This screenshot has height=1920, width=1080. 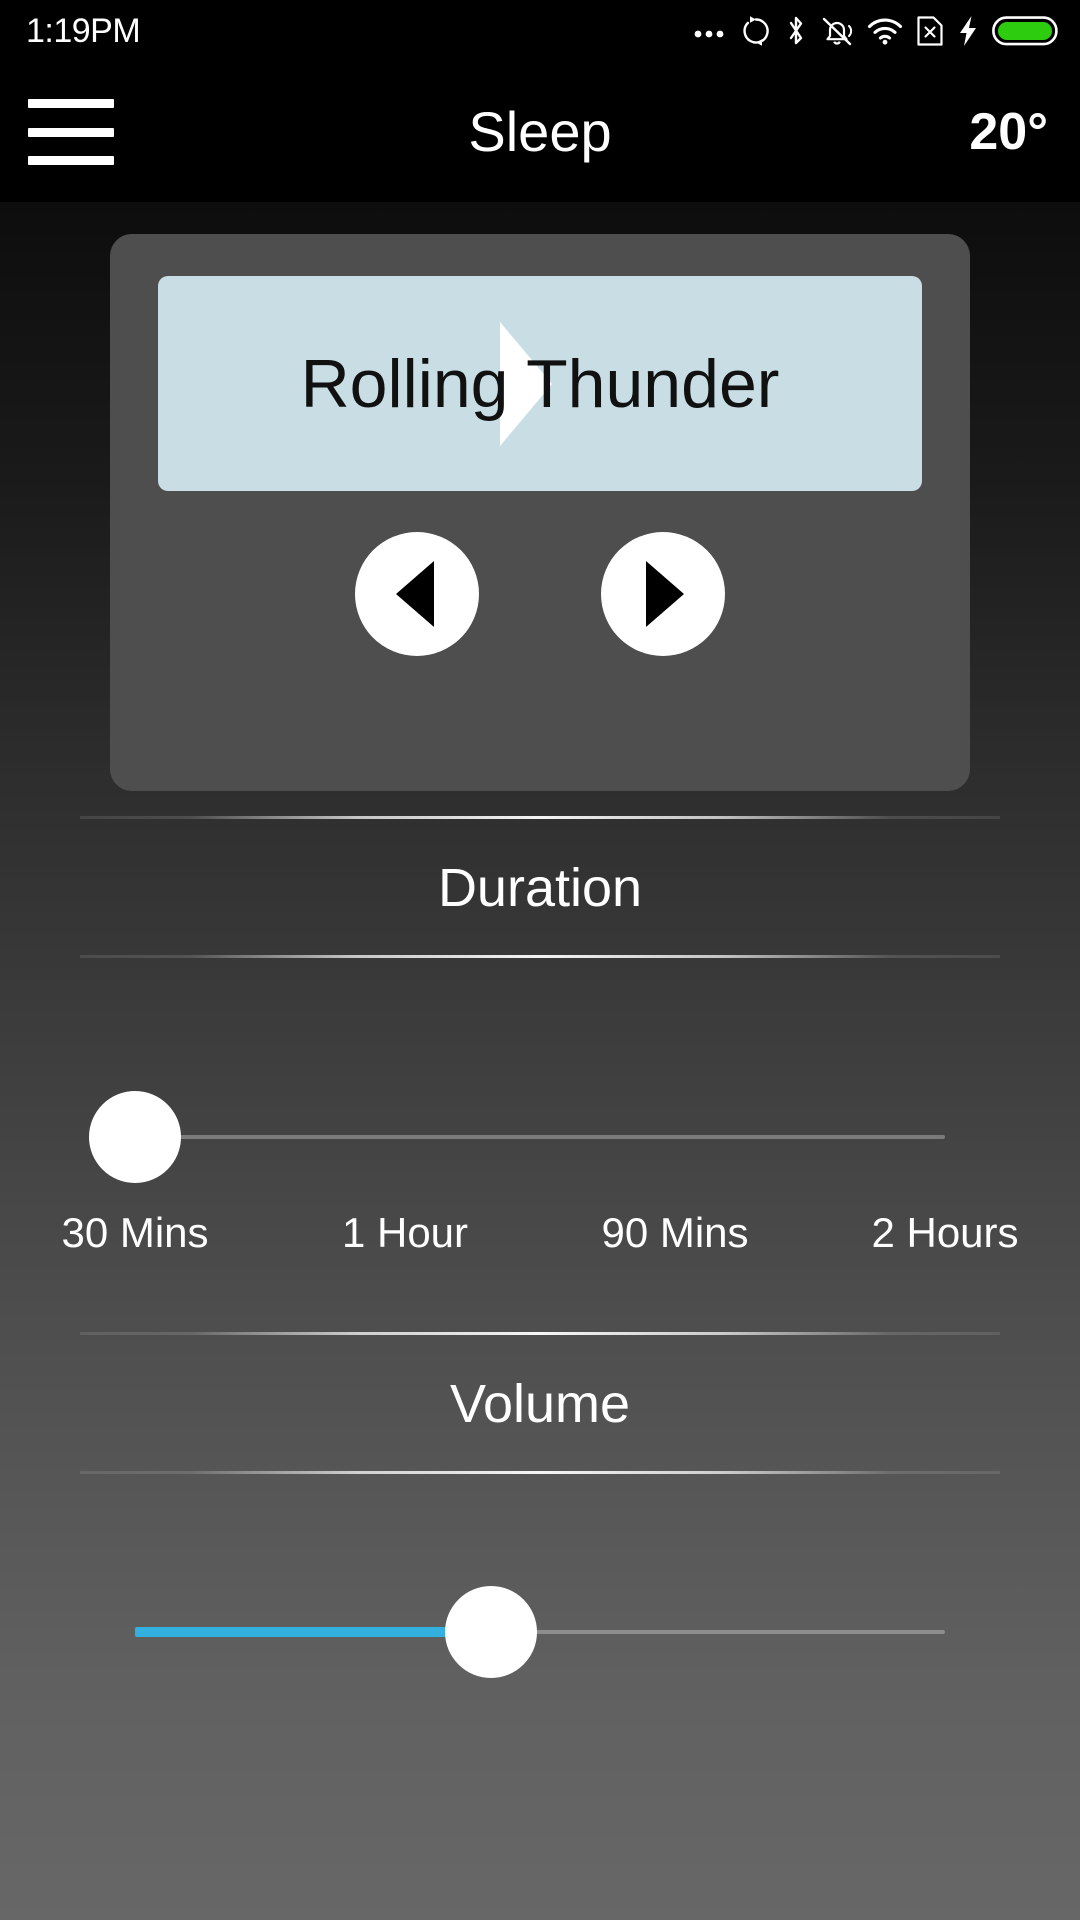 I want to click on status-bar: 1:19PM, so click(x=540, y=31).